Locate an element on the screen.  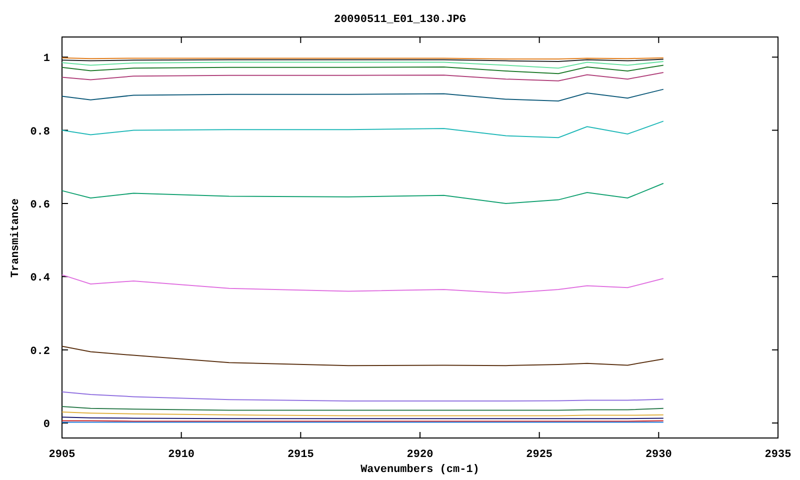
tick-label: 2935 is located at coordinates (778, 455).